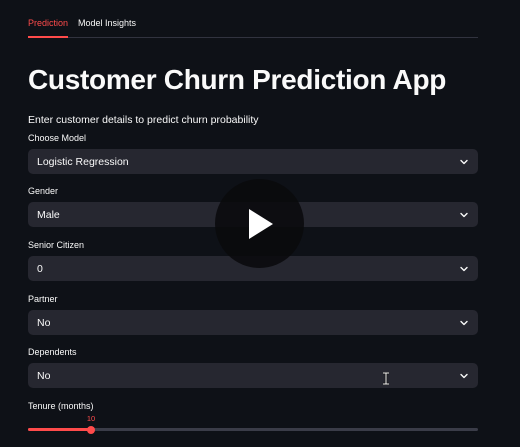 This screenshot has height=447, width=520. Describe the element at coordinates (253, 429) in the screenshot. I see `tenure-slider` at that location.